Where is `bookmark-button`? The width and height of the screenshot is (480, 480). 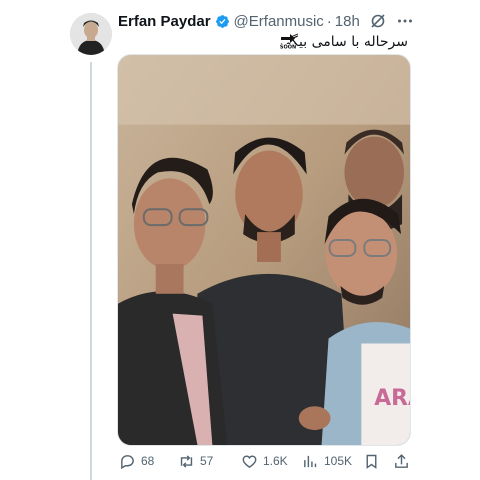 bookmark-button is located at coordinates (371, 461).